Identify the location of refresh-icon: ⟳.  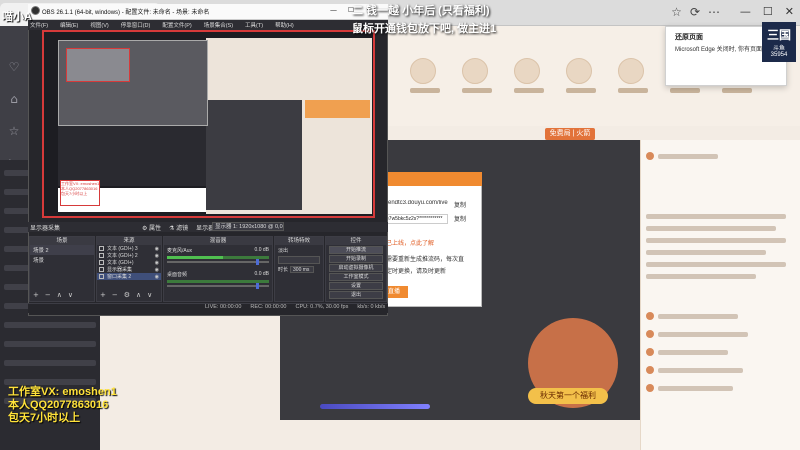
(695, 12).